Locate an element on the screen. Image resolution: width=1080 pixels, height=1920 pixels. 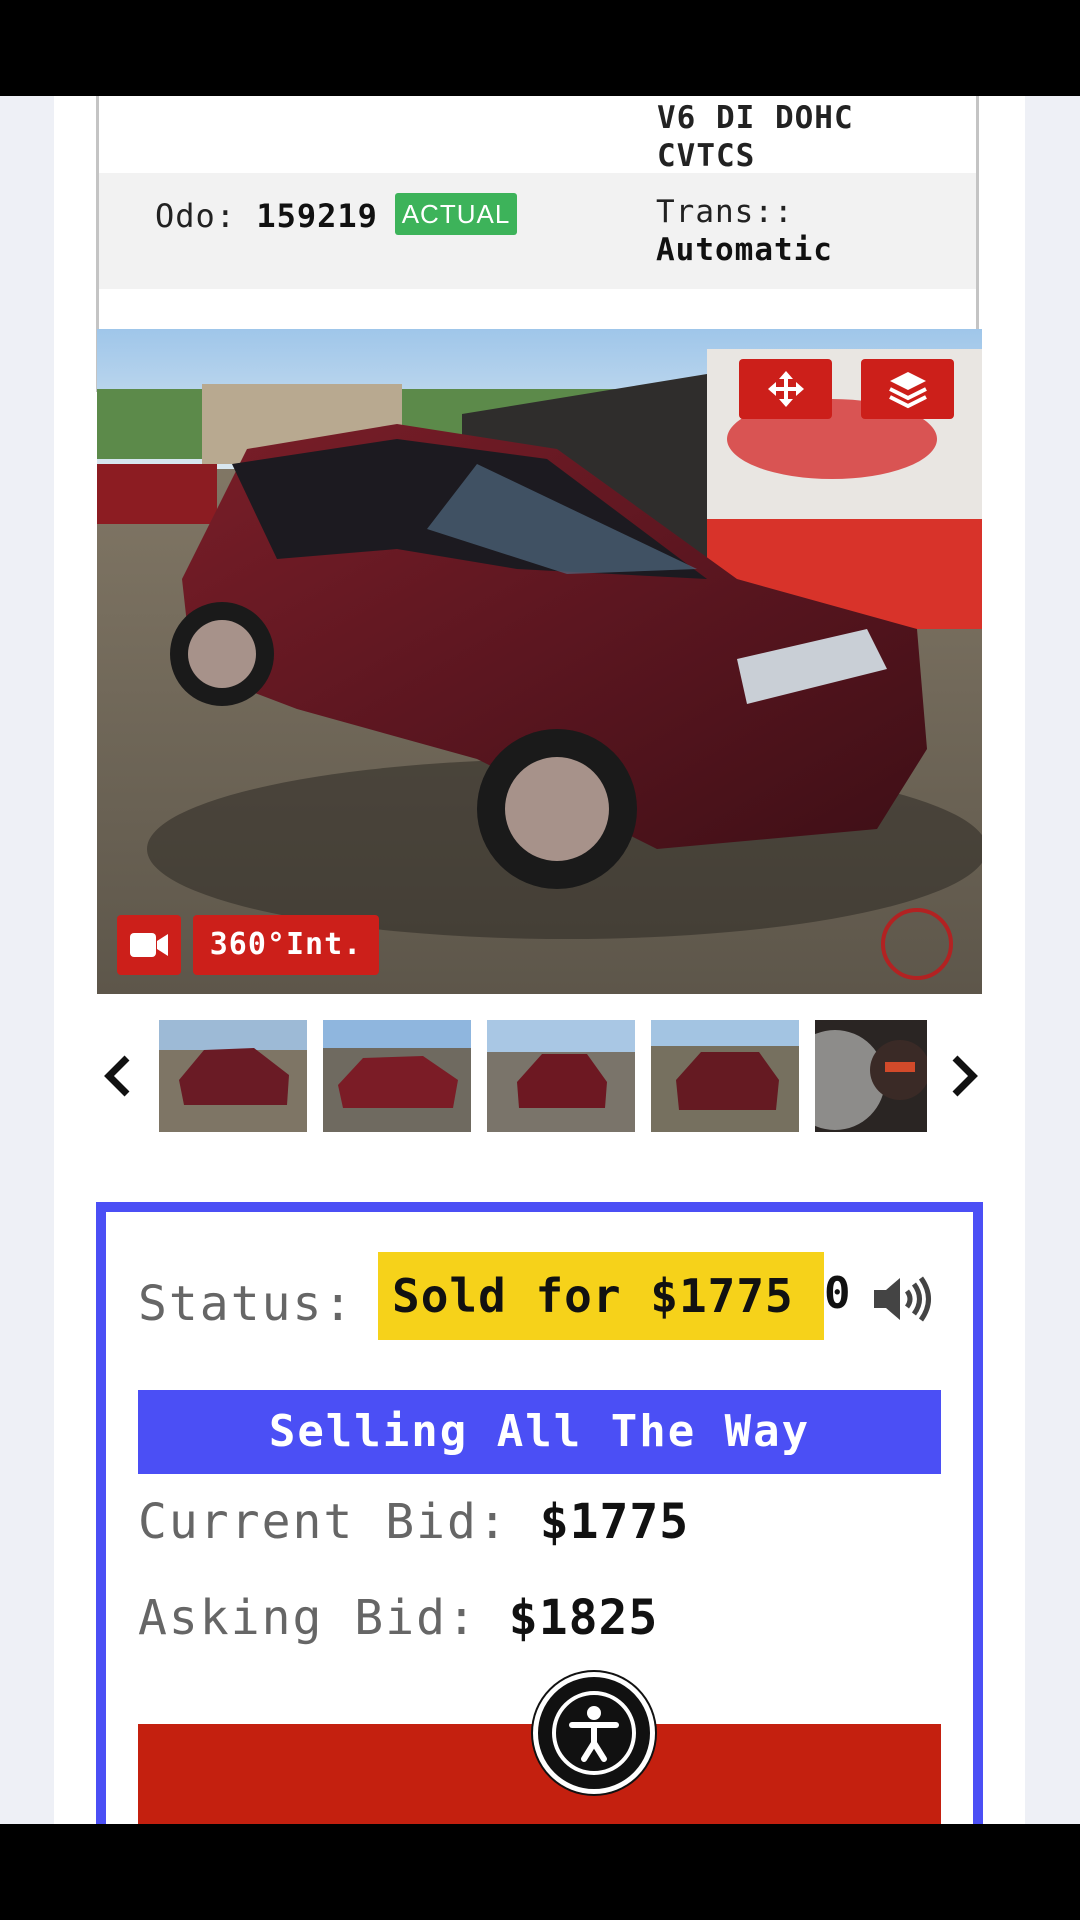
move-arrows-icon is located at coordinates (785, 389).